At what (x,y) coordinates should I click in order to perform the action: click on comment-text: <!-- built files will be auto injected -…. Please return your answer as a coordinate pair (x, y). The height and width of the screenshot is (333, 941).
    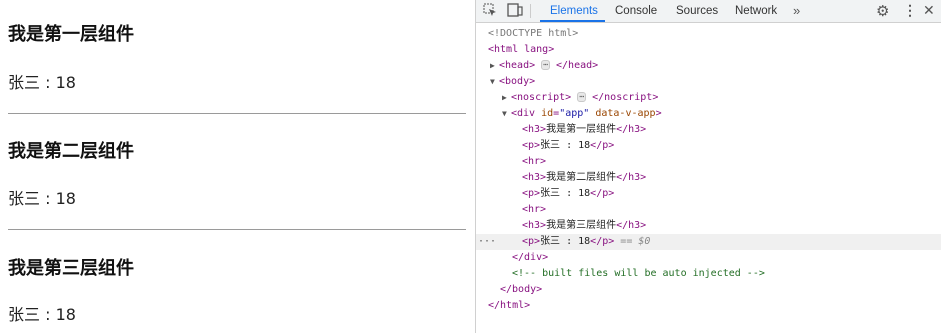
    Looking at the image, I should click on (638, 273).